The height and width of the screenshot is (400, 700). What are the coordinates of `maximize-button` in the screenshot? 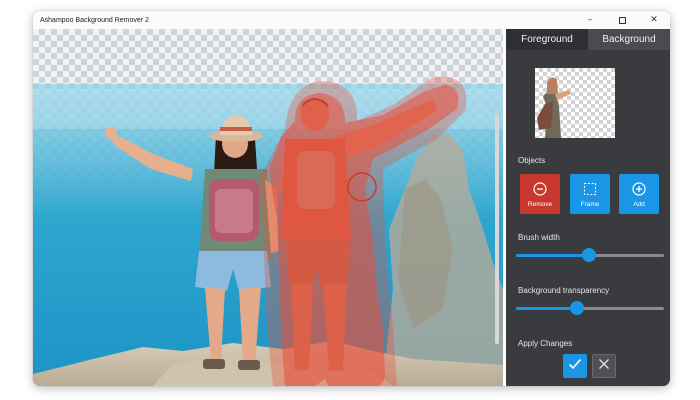 It's located at (622, 20).